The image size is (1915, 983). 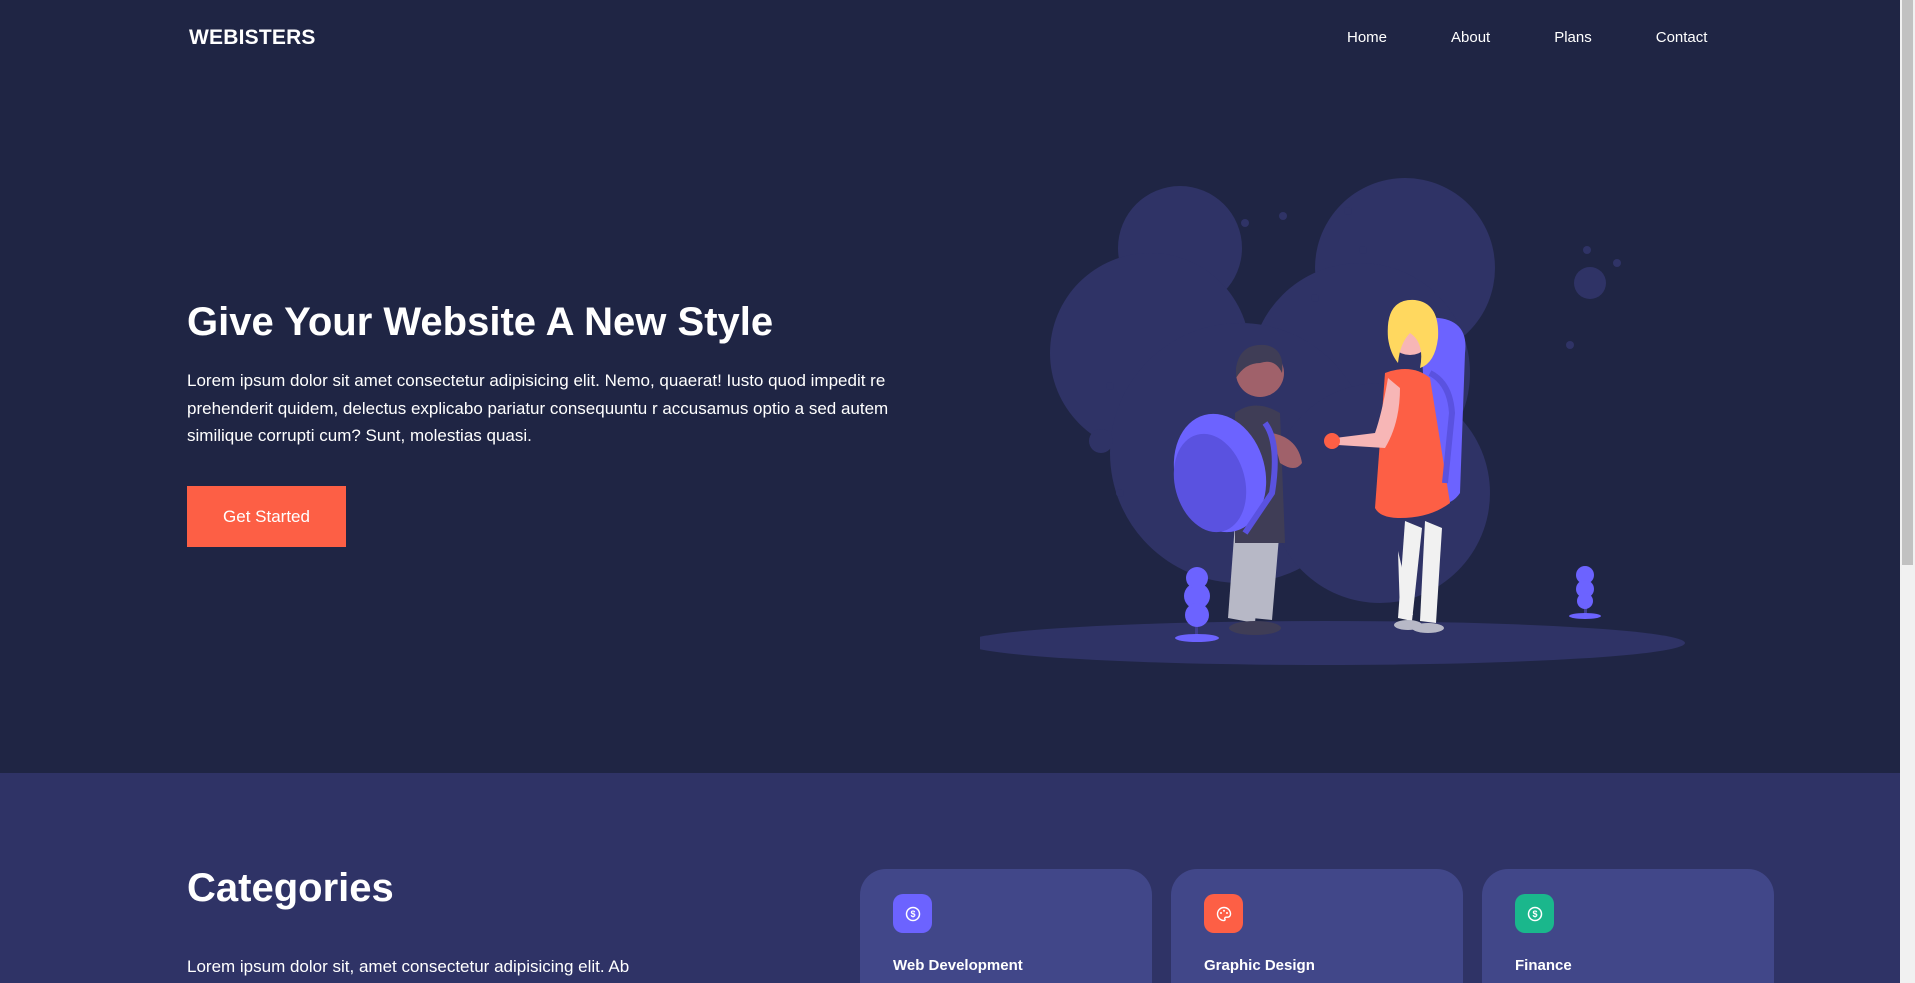 What do you see at coordinates (1543, 965) in the screenshot?
I see `card-title: Finance` at bounding box center [1543, 965].